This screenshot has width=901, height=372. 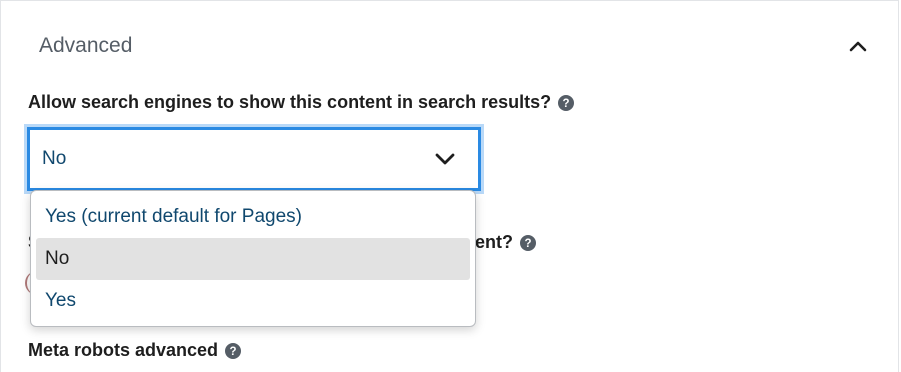 I want to click on meta-robots-label-text: Meta robots advanced, so click(x=123, y=350).